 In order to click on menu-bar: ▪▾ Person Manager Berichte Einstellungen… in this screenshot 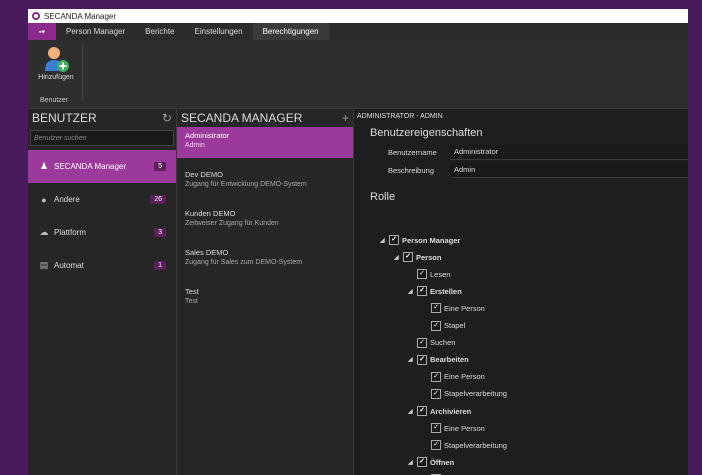, I will do `click(358, 31)`.